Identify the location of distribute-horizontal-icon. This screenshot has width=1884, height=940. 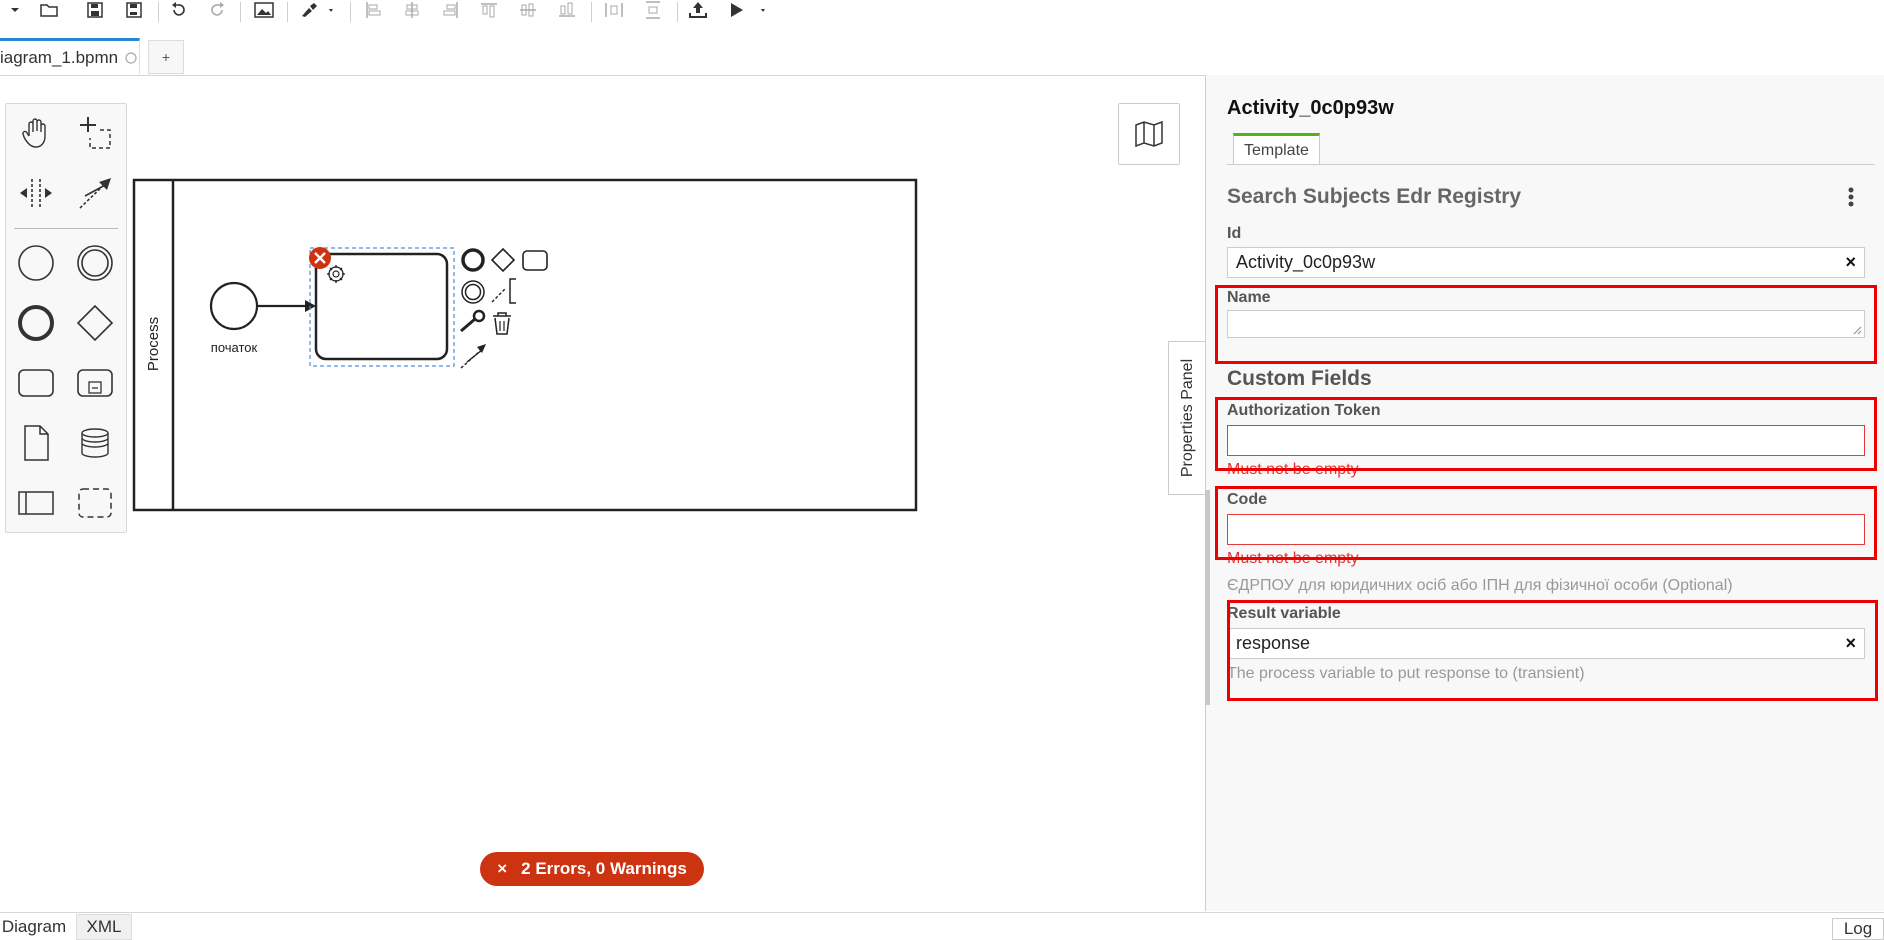
(614, 10).